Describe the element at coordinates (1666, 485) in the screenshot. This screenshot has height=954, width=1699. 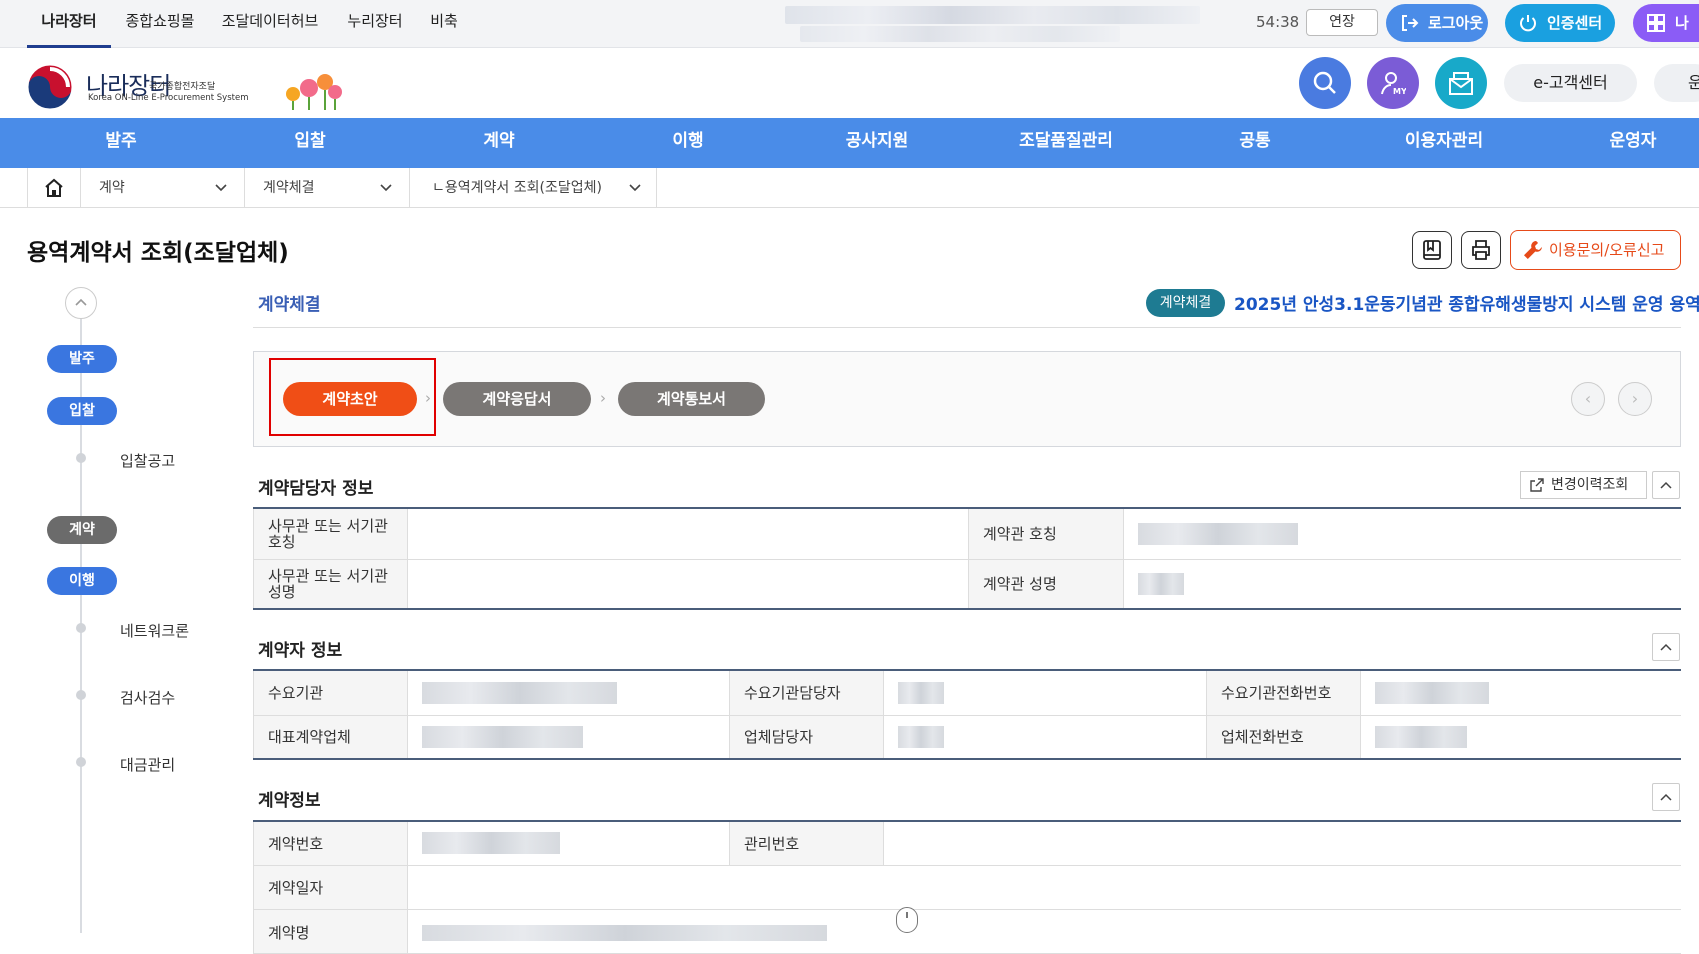
I see `collapse-manager-button` at that location.